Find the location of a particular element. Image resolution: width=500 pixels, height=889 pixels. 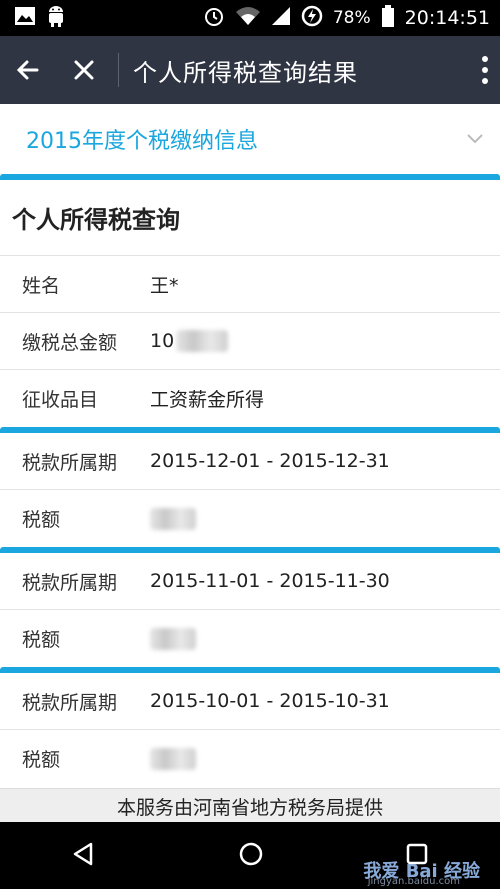

wifi-icon is located at coordinates (248, 18).